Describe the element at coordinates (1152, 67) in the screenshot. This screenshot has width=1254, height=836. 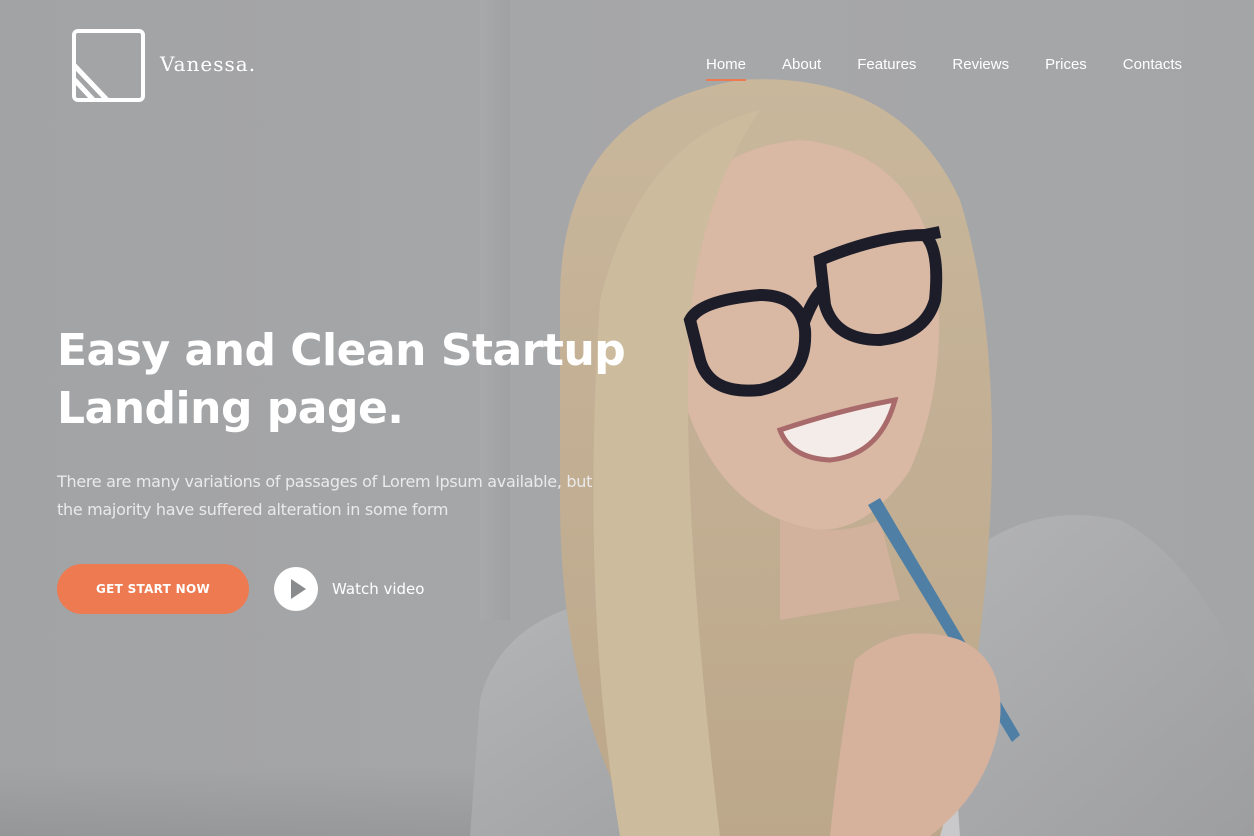
I see `nav-item-contacts: Contacts` at that location.